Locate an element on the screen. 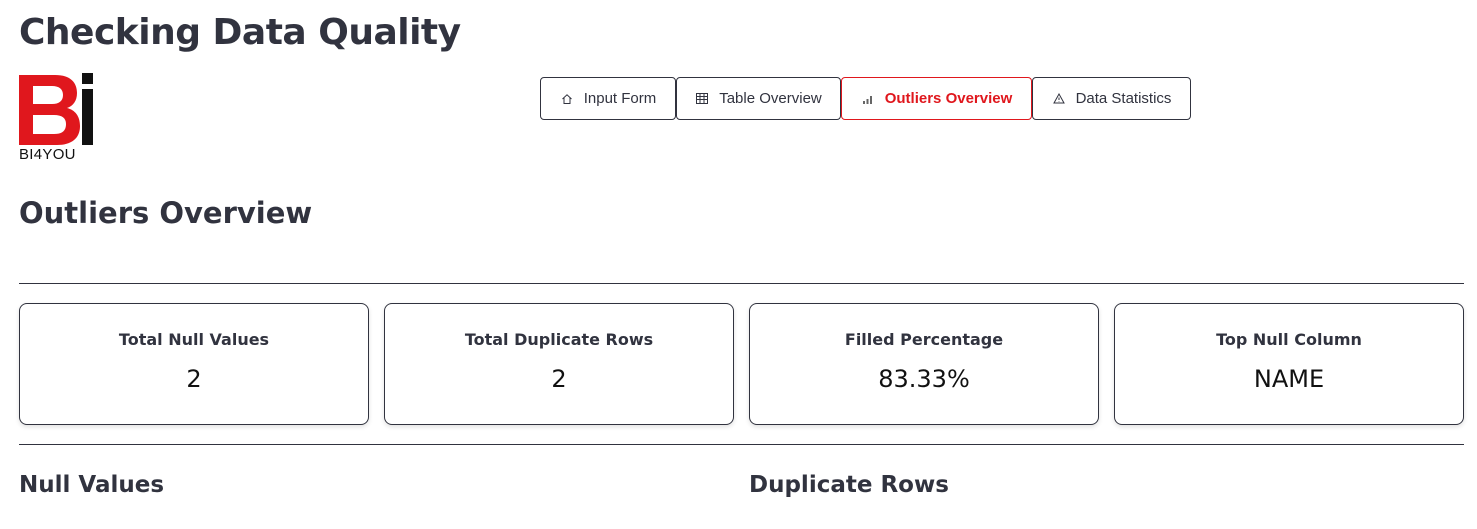  divider-top is located at coordinates (741, 283).